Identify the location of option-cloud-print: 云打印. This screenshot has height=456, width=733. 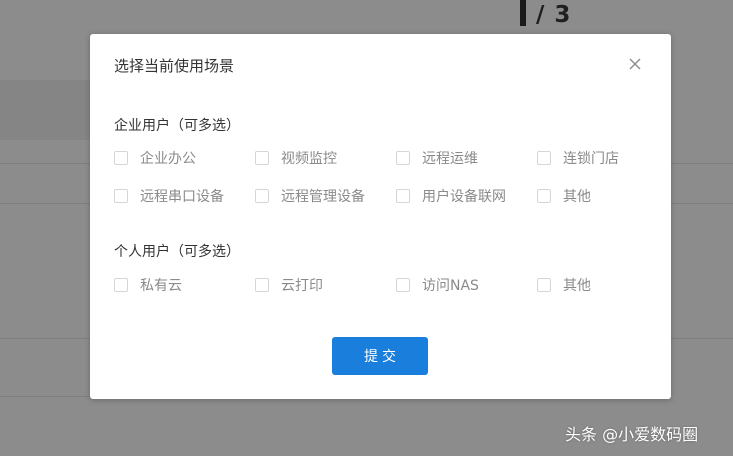
(289, 285).